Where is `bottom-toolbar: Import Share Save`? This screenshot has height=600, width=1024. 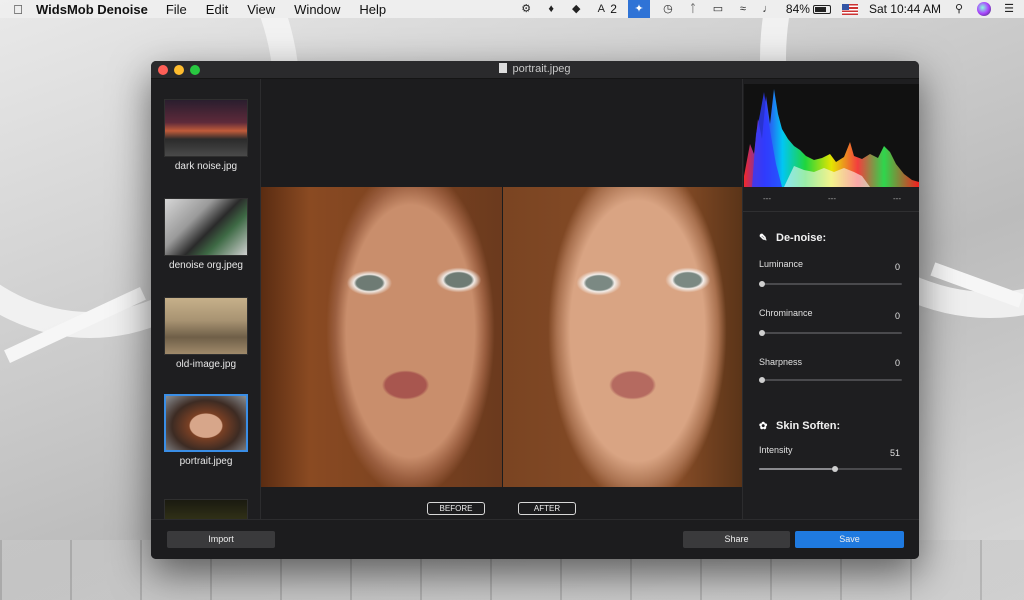
bottom-toolbar: Import Share Save is located at coordinates (535, 539).